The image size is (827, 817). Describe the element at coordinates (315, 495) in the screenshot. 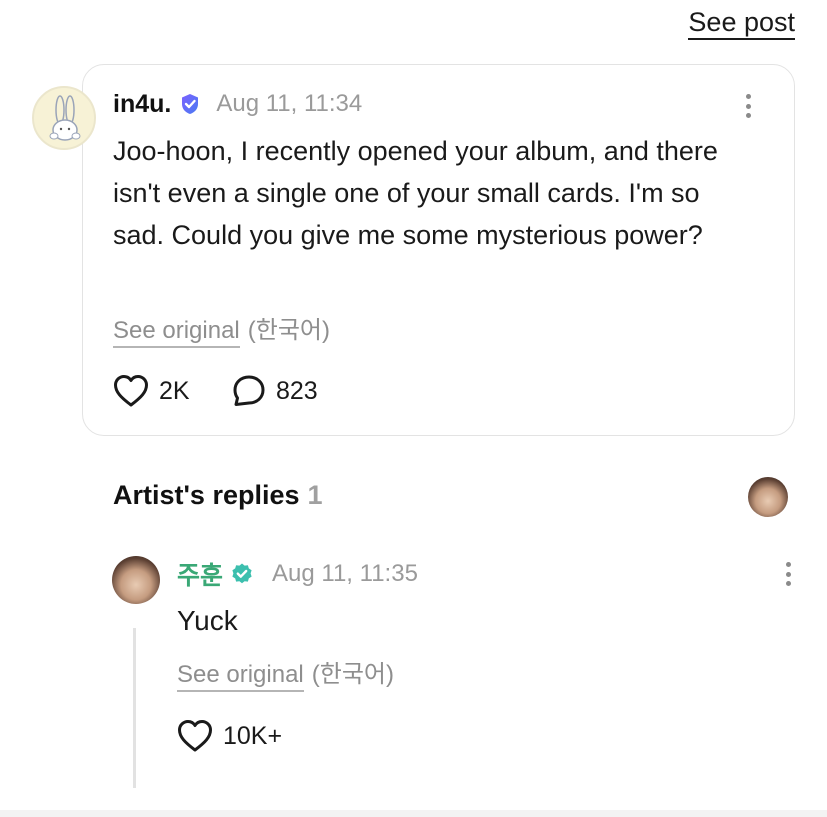

I see `artist-replies-count: 1` at that location.